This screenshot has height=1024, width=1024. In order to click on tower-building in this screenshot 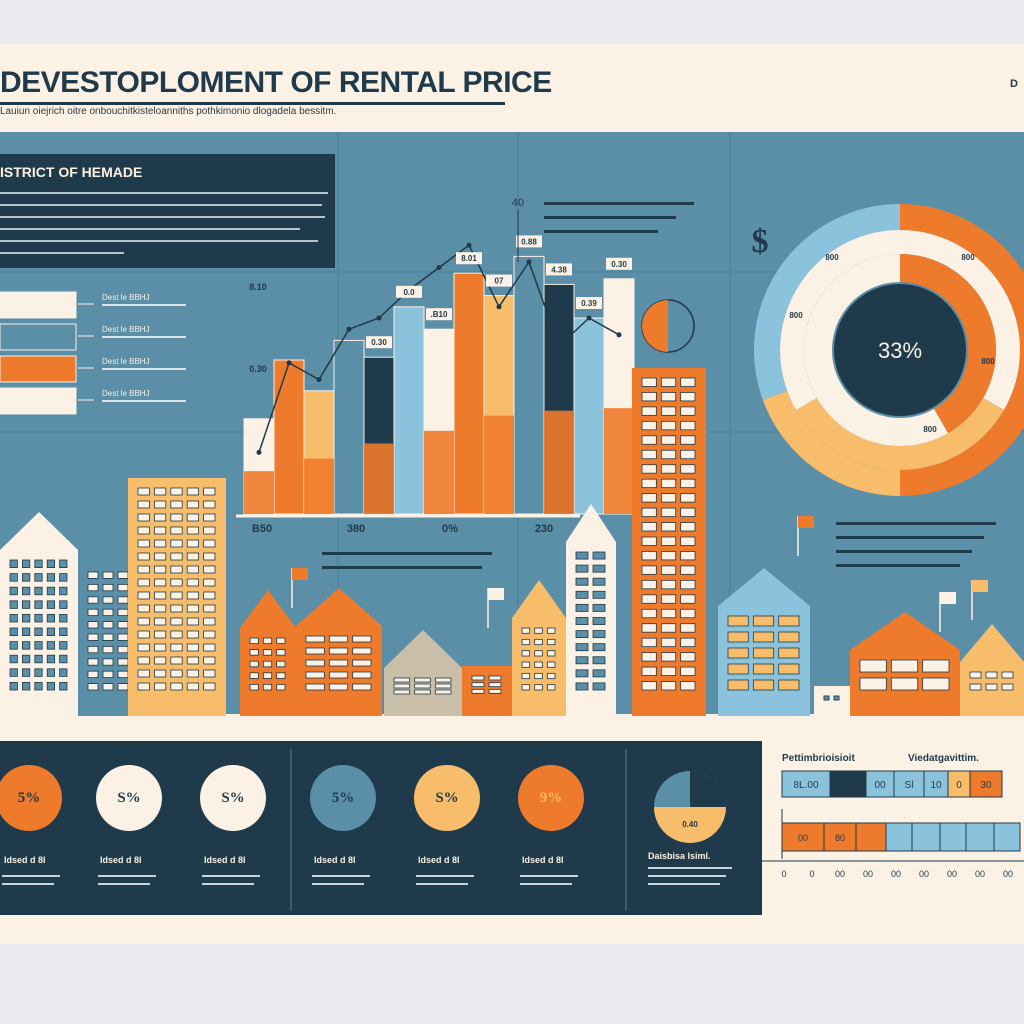, I will do `click(669, 542)`.